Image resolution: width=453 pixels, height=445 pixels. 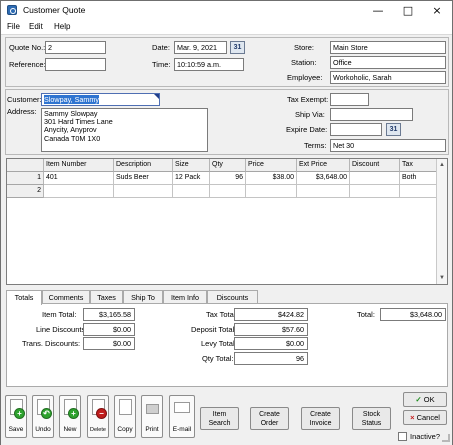 I want to click on date-field: Mar. 9, 2021, so click(x=200, y=47).